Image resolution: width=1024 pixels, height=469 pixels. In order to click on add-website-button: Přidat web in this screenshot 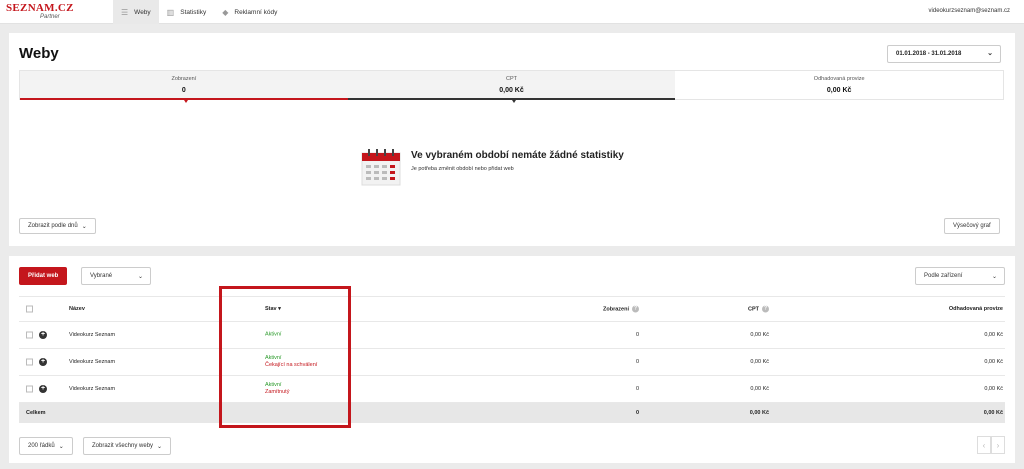, I will do `click(43, 276)`.